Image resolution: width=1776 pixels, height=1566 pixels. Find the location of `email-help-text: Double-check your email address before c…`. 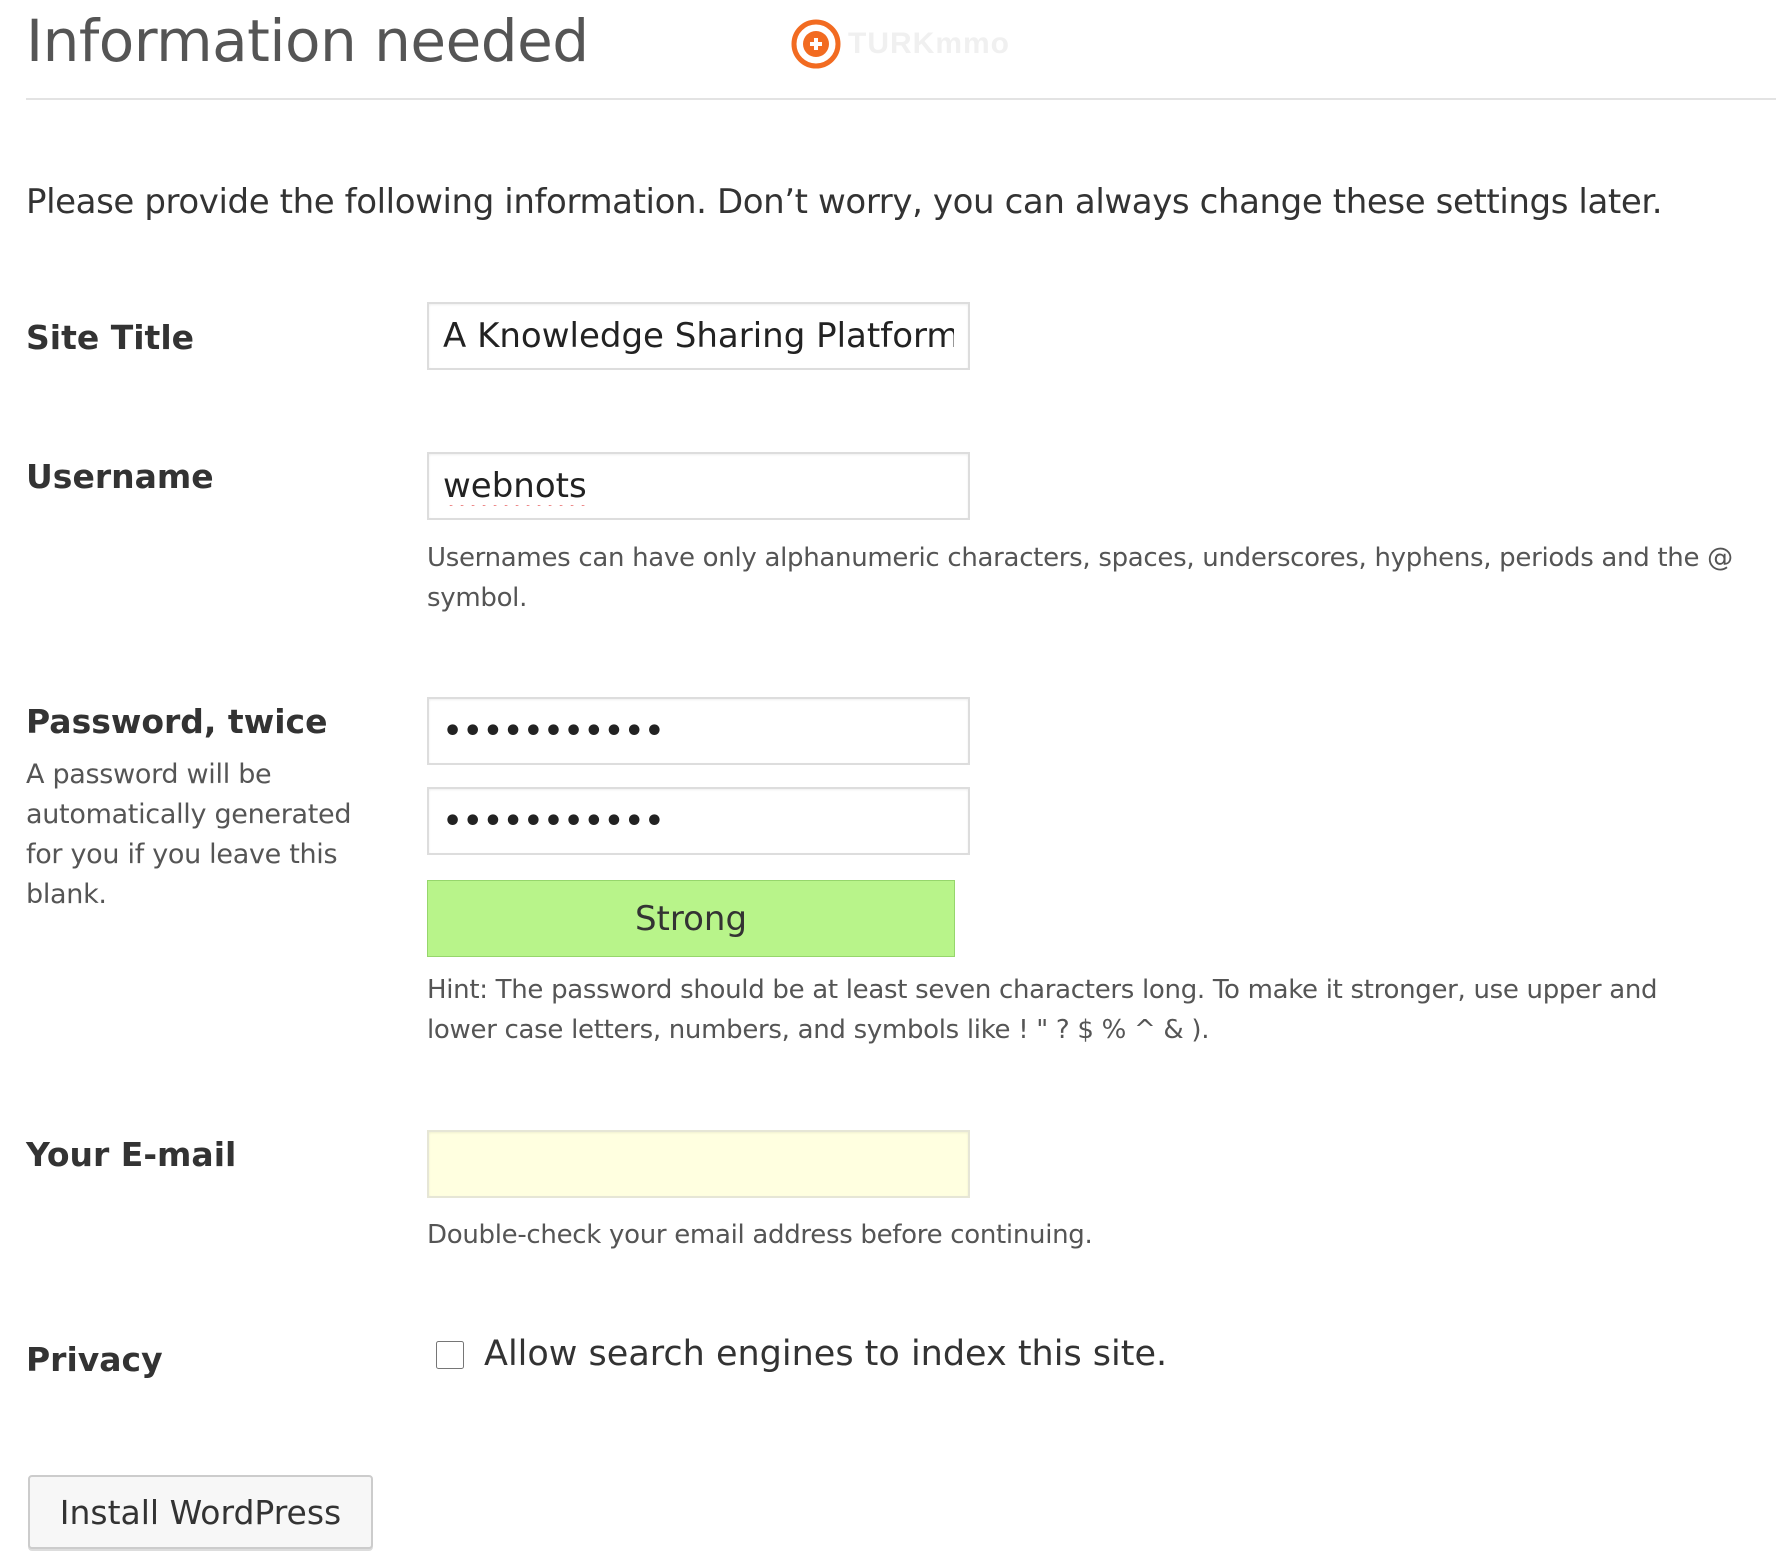

email-help-text: Double-check your email address before c… is located at coordinates (760, 1235).